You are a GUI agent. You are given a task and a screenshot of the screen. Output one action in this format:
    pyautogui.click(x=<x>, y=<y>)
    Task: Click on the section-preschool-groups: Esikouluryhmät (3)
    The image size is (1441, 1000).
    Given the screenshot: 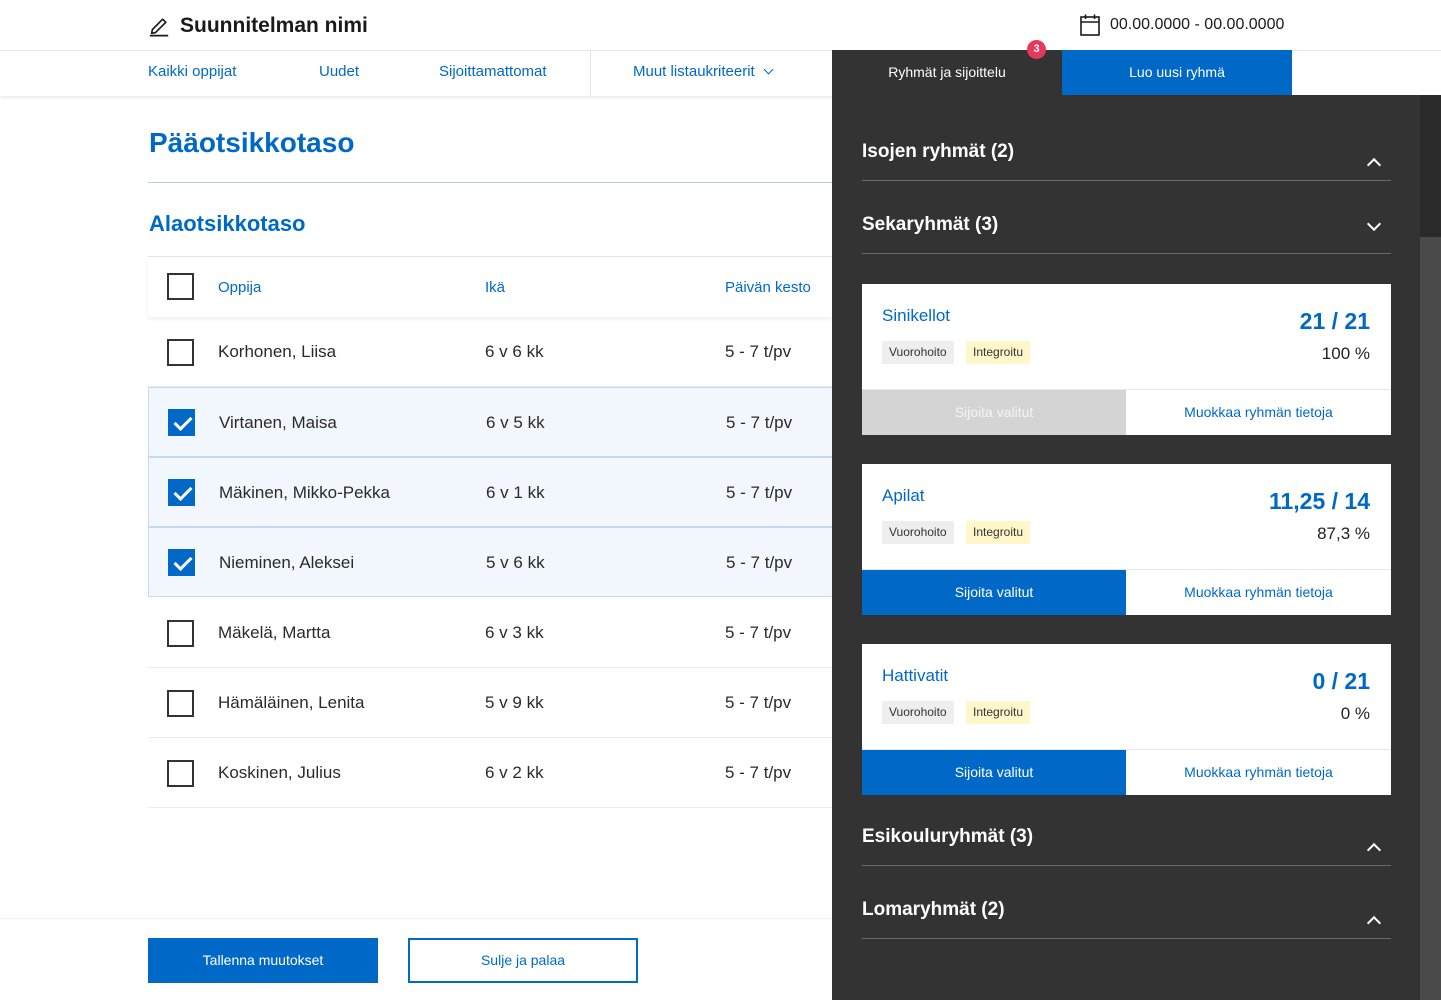 What is the action you would take?
    pyautogui.click(x=1126, y=829)
    